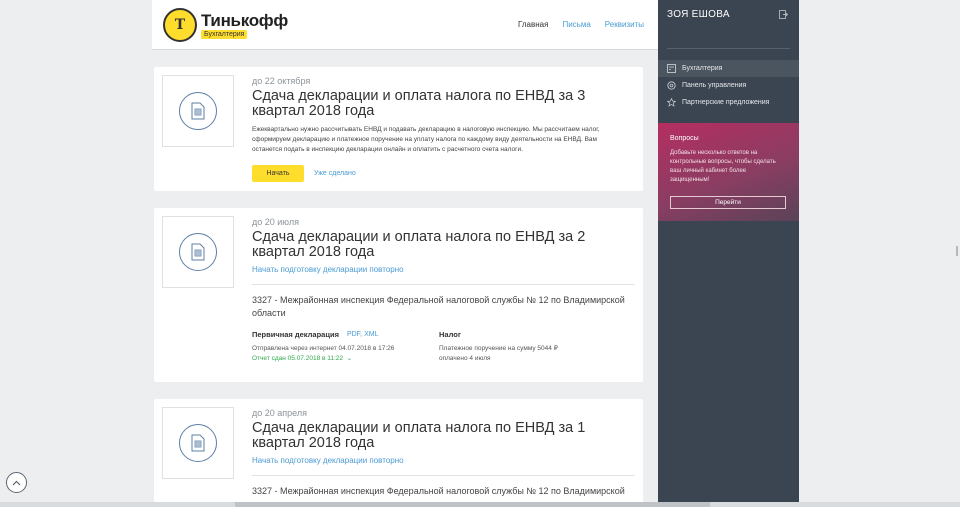 This screenshot has width=960, height=507. What do you see at coordinates (684, 138) in the screenshot?
I see `promo-title: Вопросы` at bounding box center [684, 138].